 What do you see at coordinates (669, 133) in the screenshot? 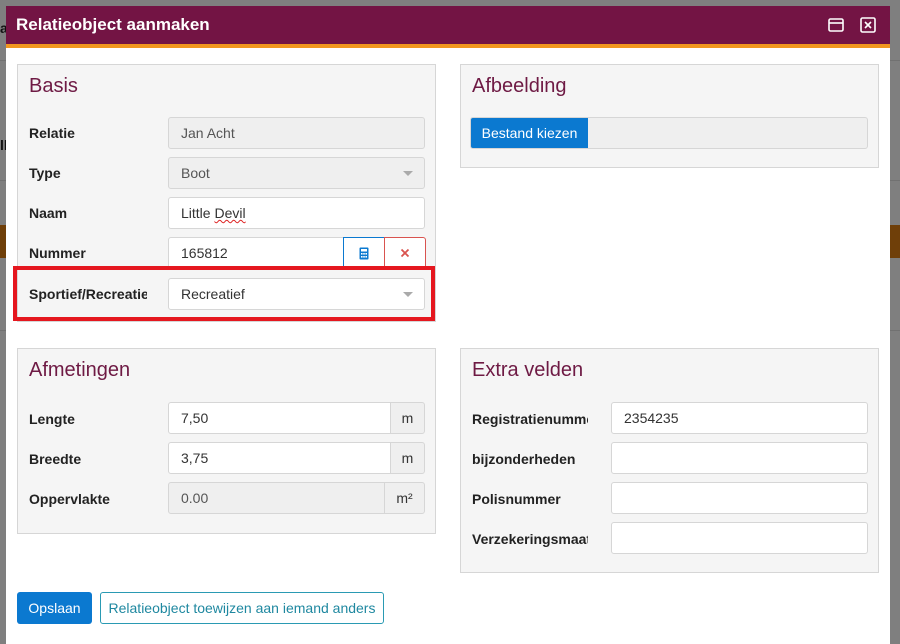
I see `file-picker: Bestand kiezen` at bounding box center [669, 133].